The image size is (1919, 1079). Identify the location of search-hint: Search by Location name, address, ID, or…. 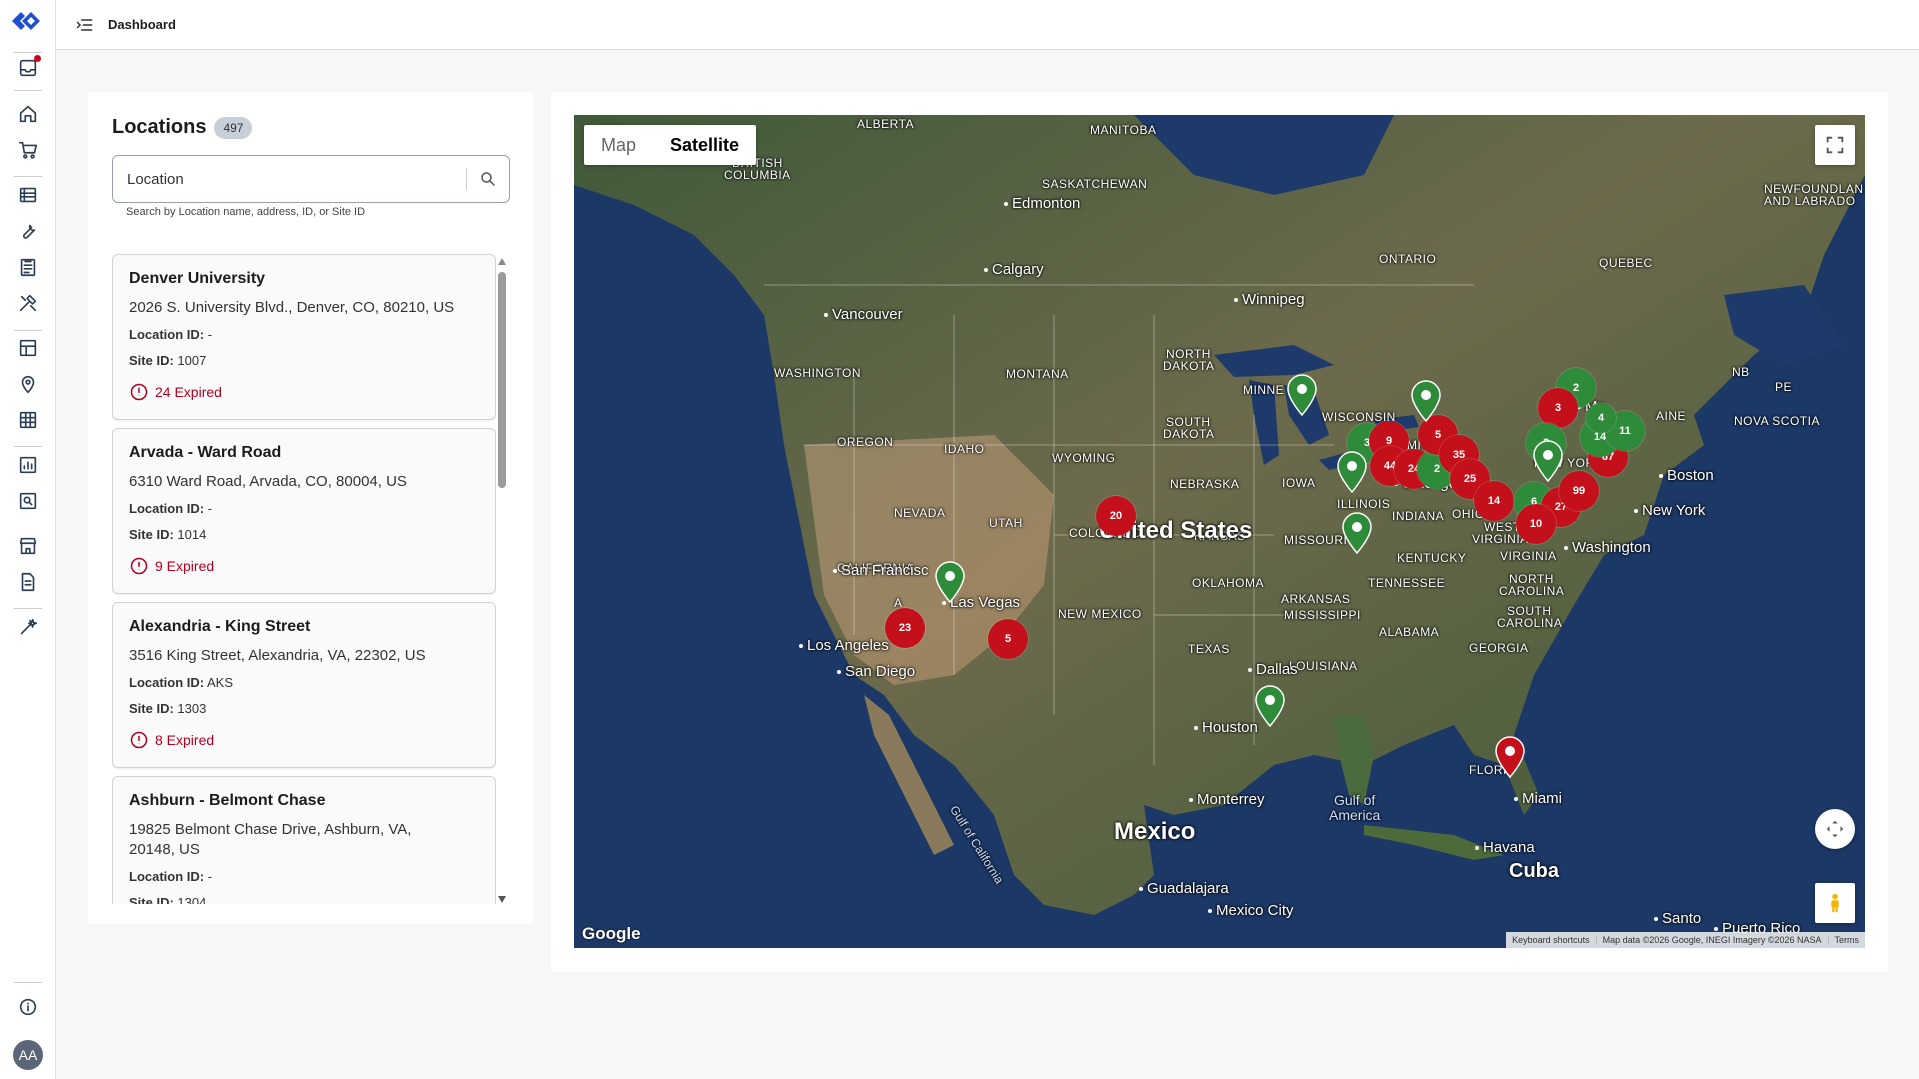
(246, 212).